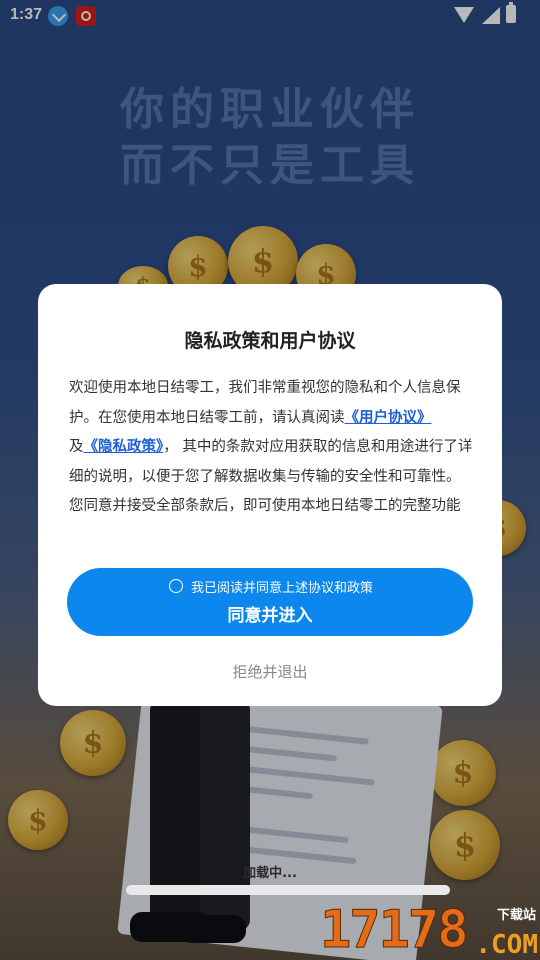 This screenshot has height=960, width=540. I want to click on dialog-title: 隐私政策和用户协议, so click(270, 341).